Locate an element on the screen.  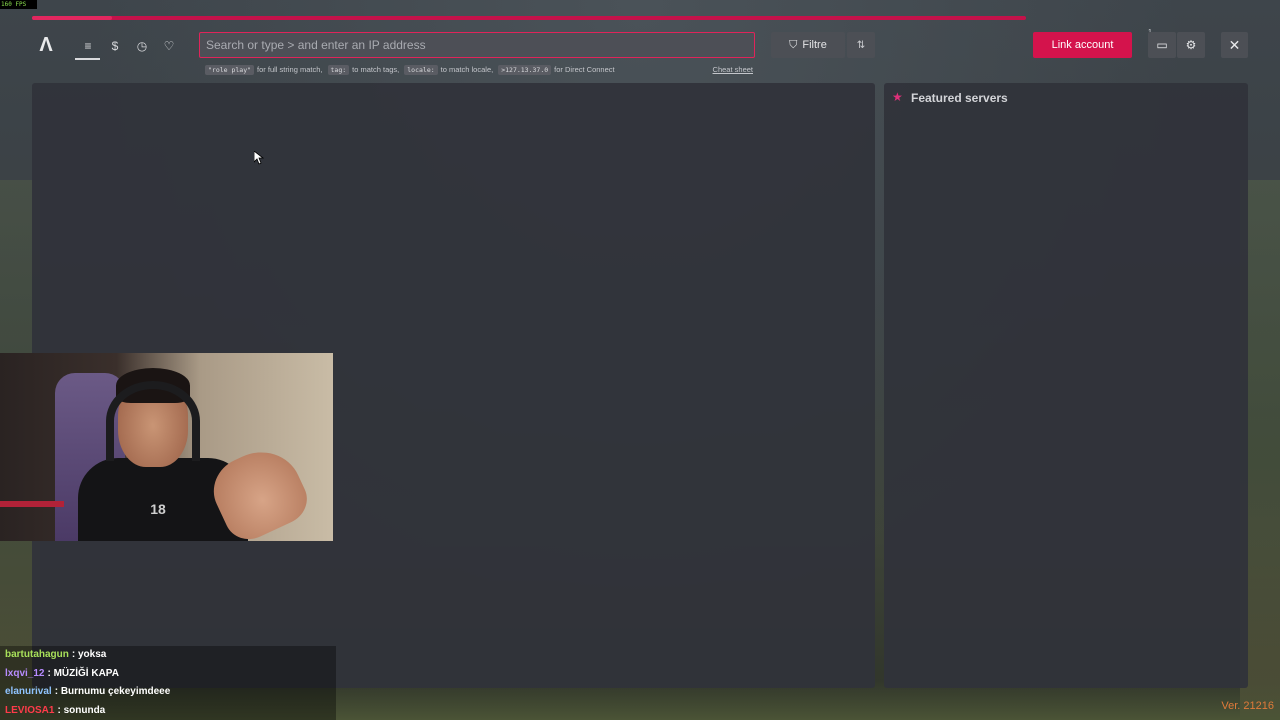
close-button: ✕ is located at coordinates (1234, 45).